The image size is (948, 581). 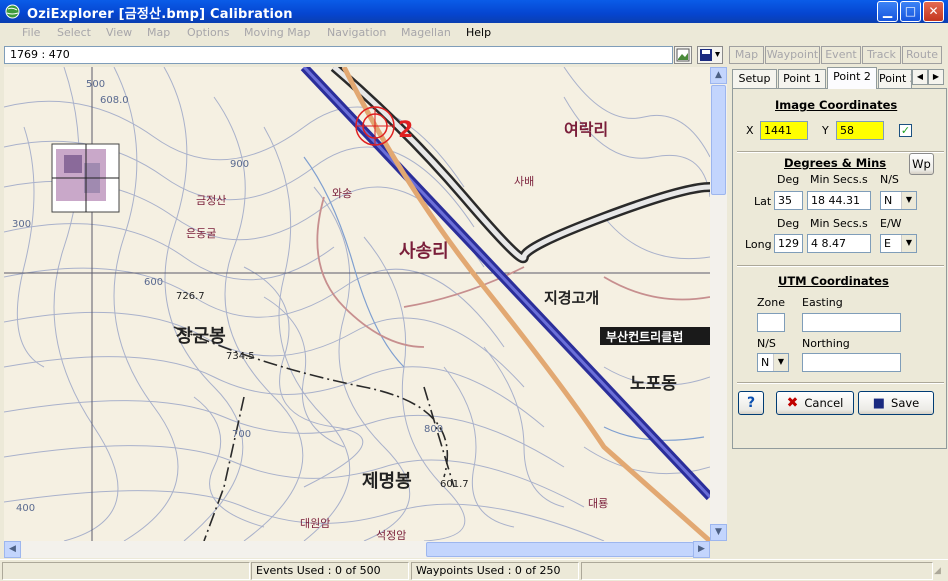 What do you see at coordinates (356, 32) in the screenshot?
I see `menu-navigation: Navigation` at bounding box center [356, 32].